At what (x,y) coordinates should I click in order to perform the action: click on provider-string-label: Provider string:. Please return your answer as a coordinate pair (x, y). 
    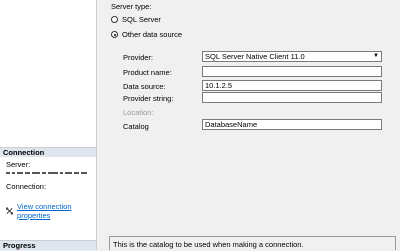
    Looking at the image, I should click on (148, 98).